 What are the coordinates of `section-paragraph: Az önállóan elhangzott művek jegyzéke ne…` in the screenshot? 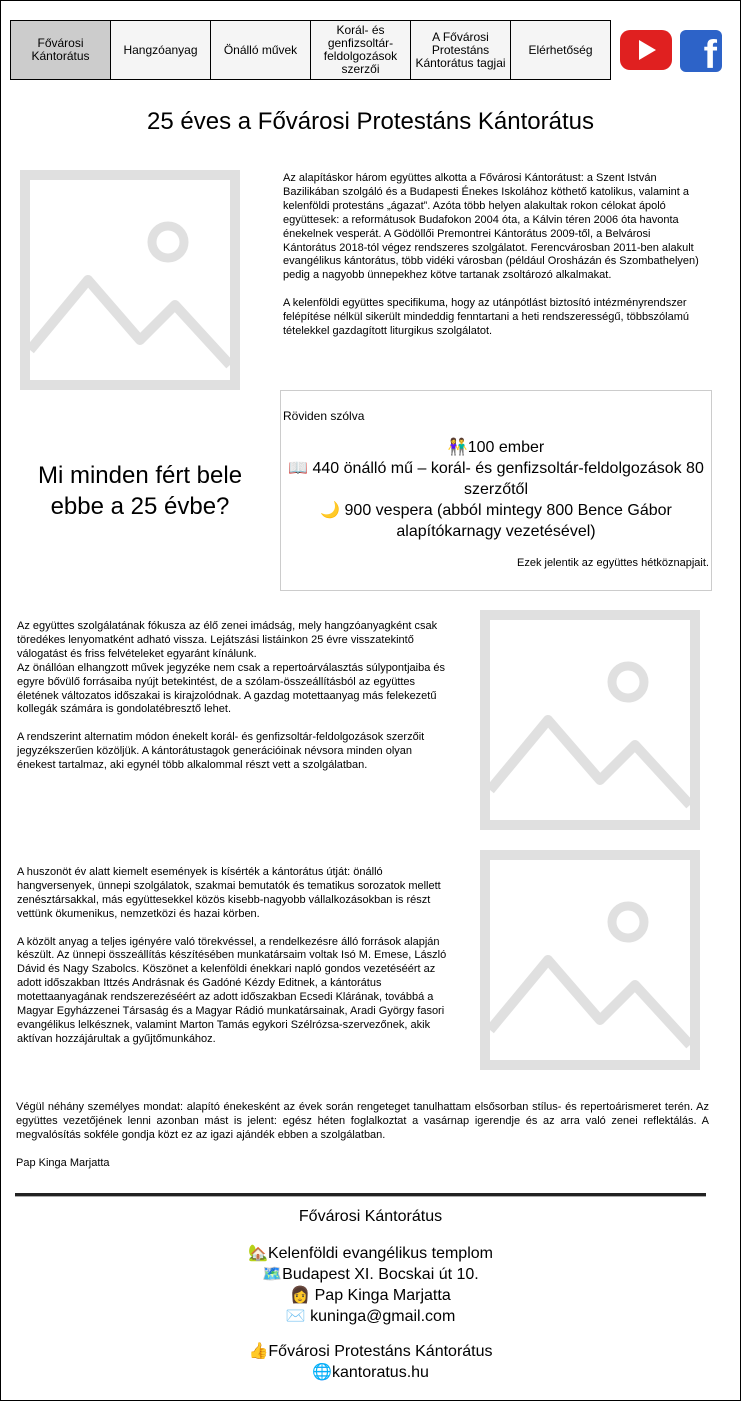 It's located at (231, 688).